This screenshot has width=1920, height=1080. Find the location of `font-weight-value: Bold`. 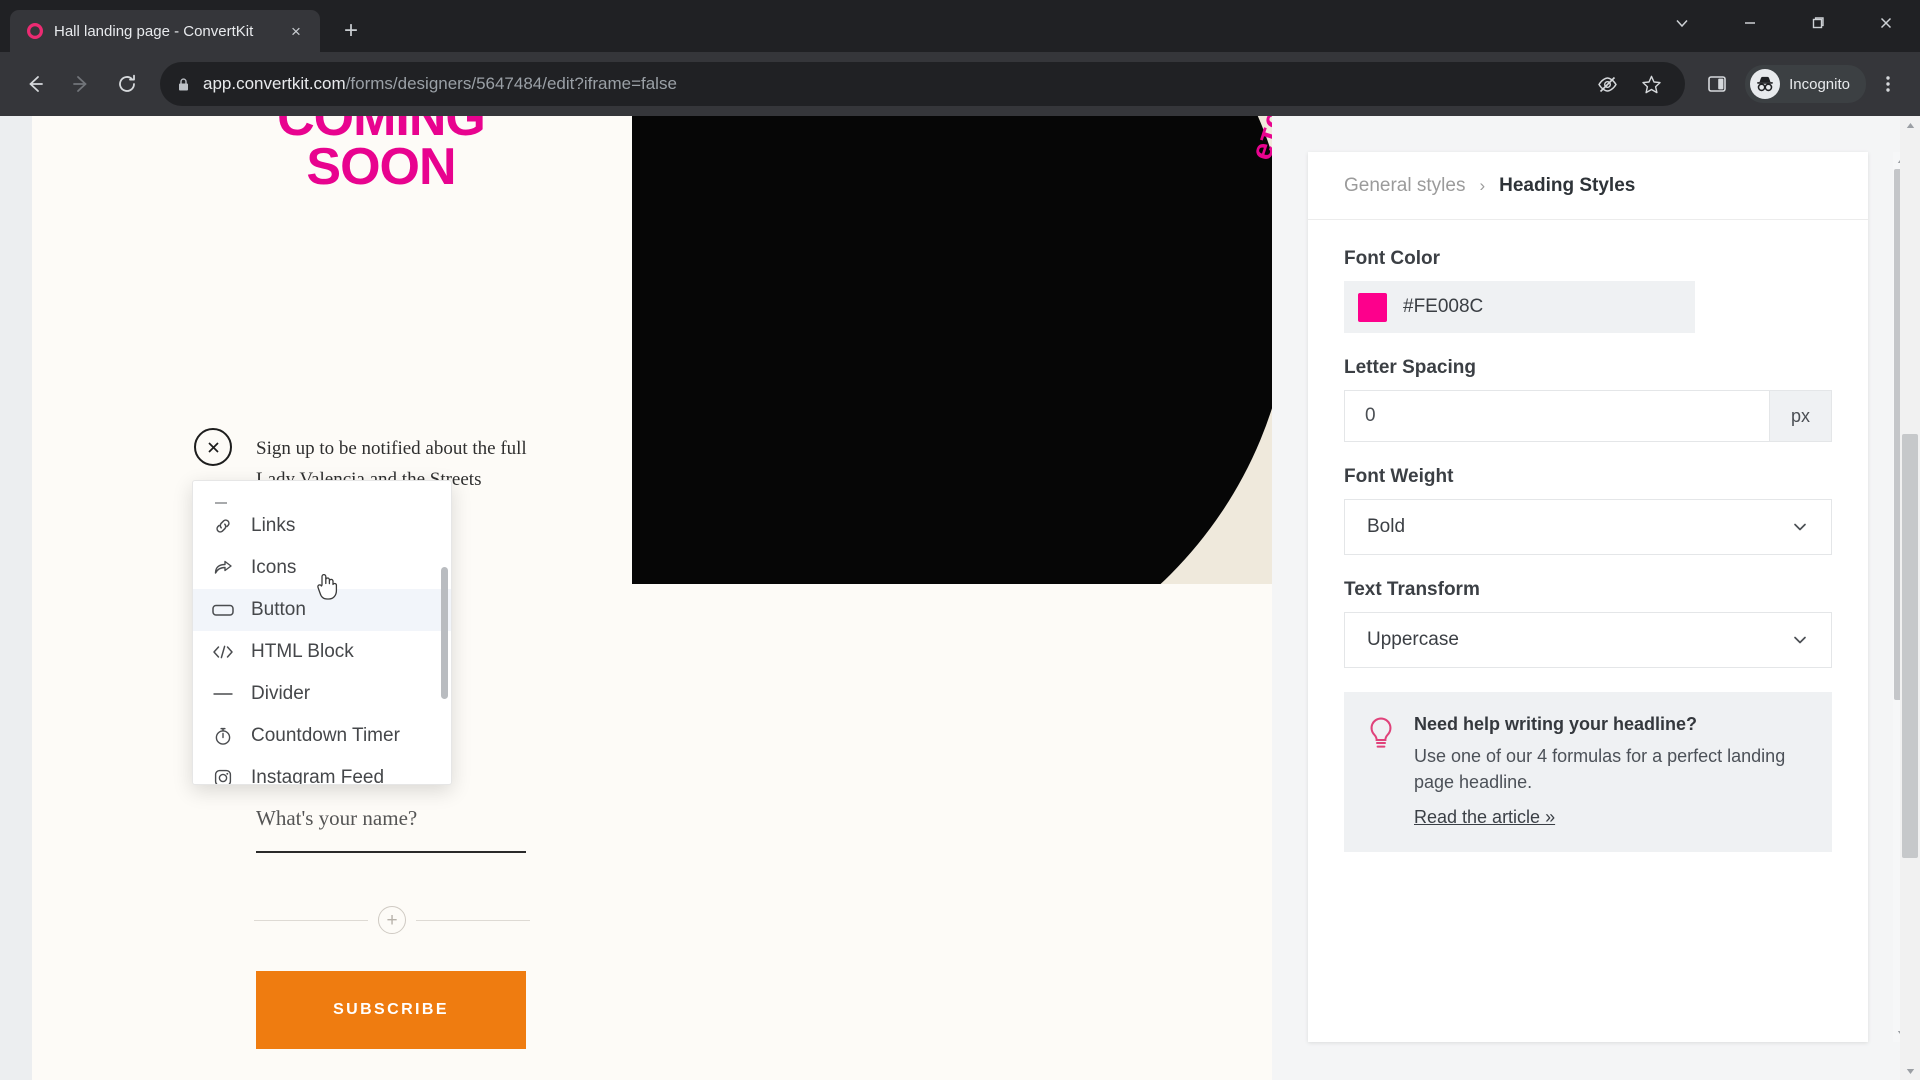

font-weight-value: Bold is located at coordinates (1386, 526).